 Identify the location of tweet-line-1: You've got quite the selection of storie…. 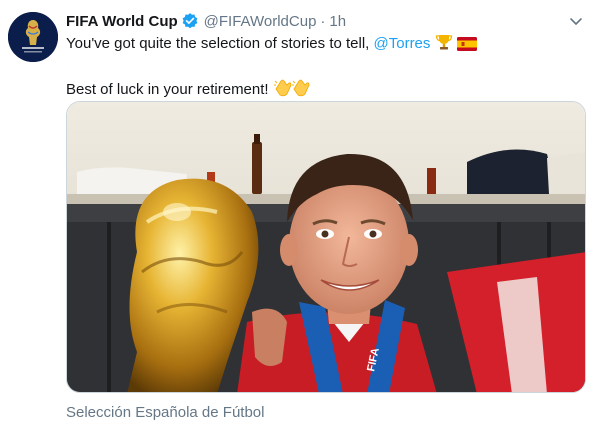
(327, 45).